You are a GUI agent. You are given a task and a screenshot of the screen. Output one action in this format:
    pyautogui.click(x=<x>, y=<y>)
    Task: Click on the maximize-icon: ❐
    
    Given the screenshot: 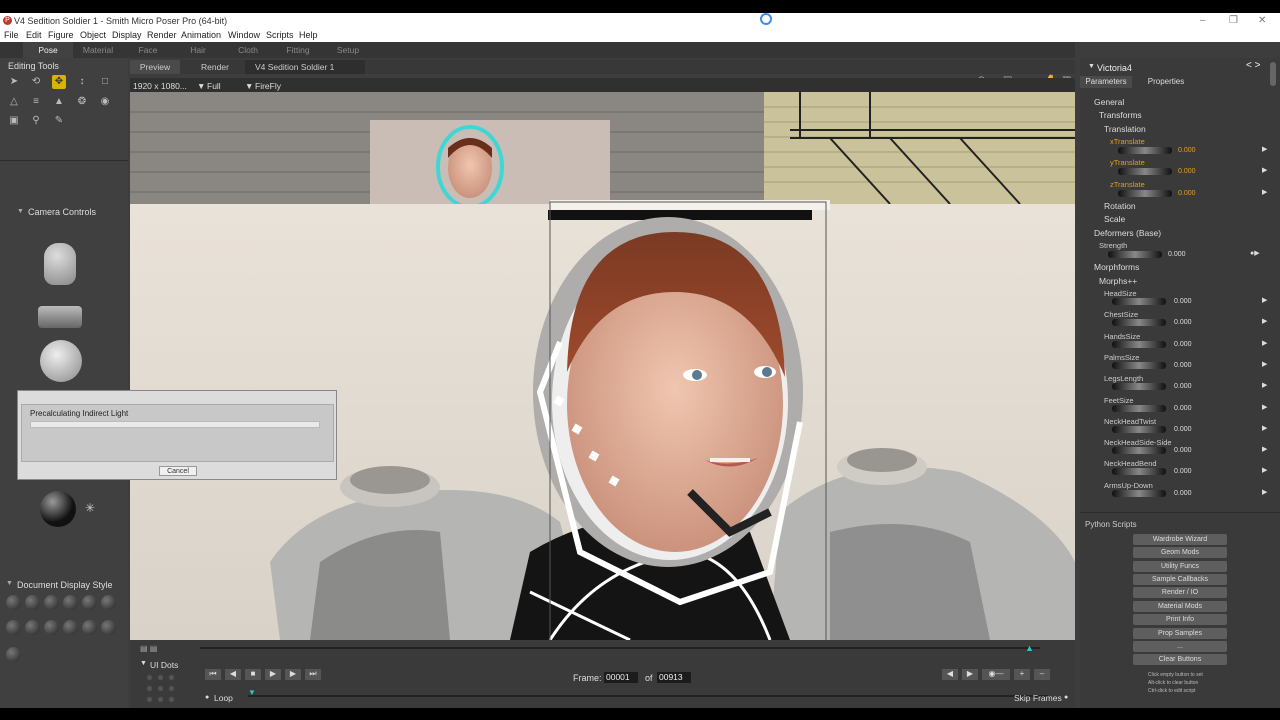 What is the action you would take?
    pyautogui.click(x=1233, y=20)
    